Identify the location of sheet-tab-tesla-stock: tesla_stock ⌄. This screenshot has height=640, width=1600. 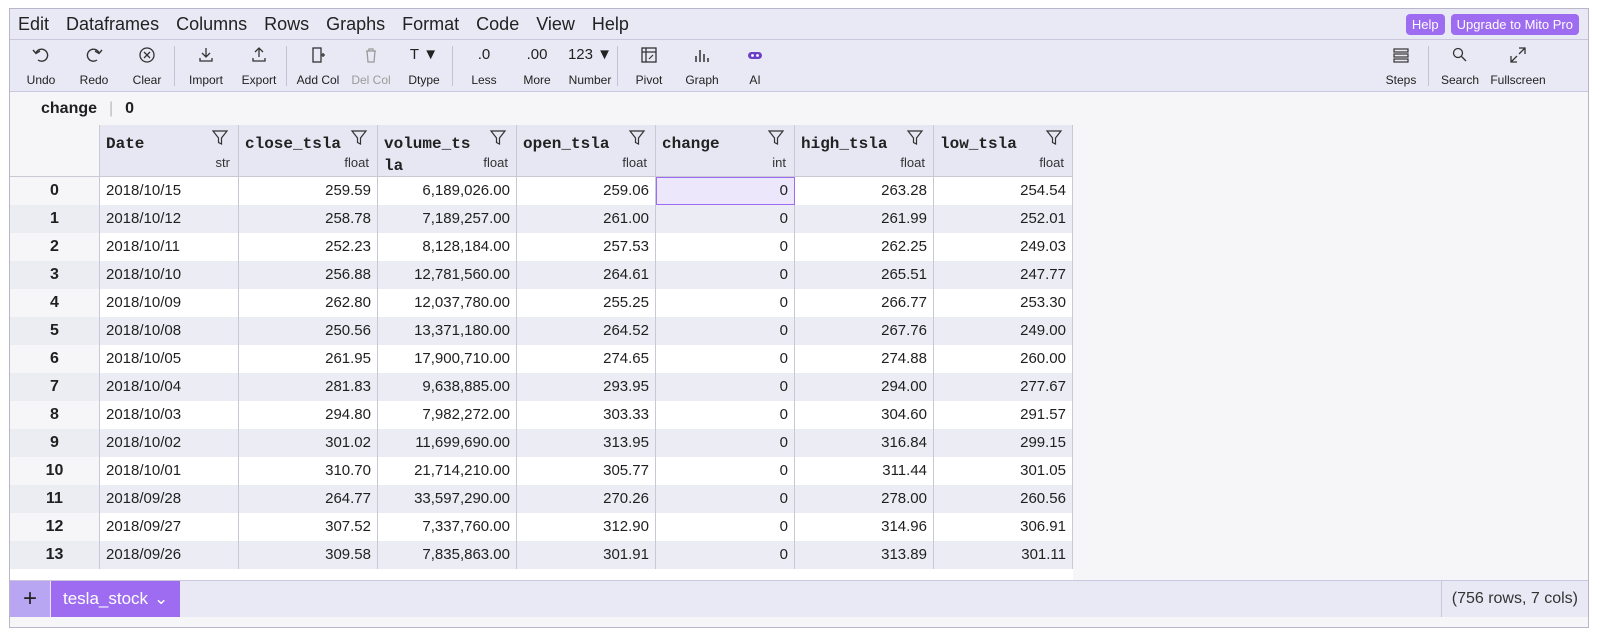
(116, 599).